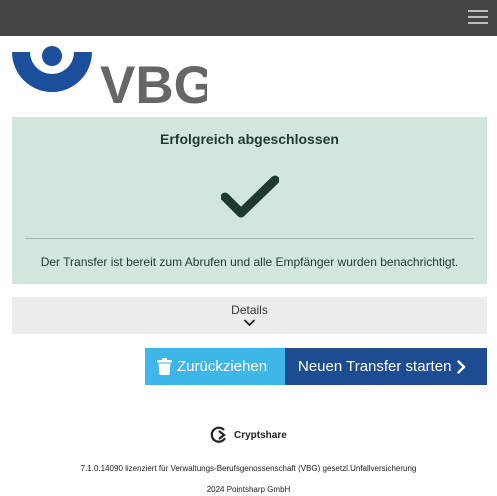  I want to click on chevron-right-icon, so click(462, 366).